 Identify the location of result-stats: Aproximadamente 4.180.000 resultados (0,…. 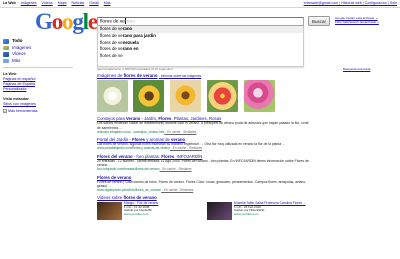
(135, 69).